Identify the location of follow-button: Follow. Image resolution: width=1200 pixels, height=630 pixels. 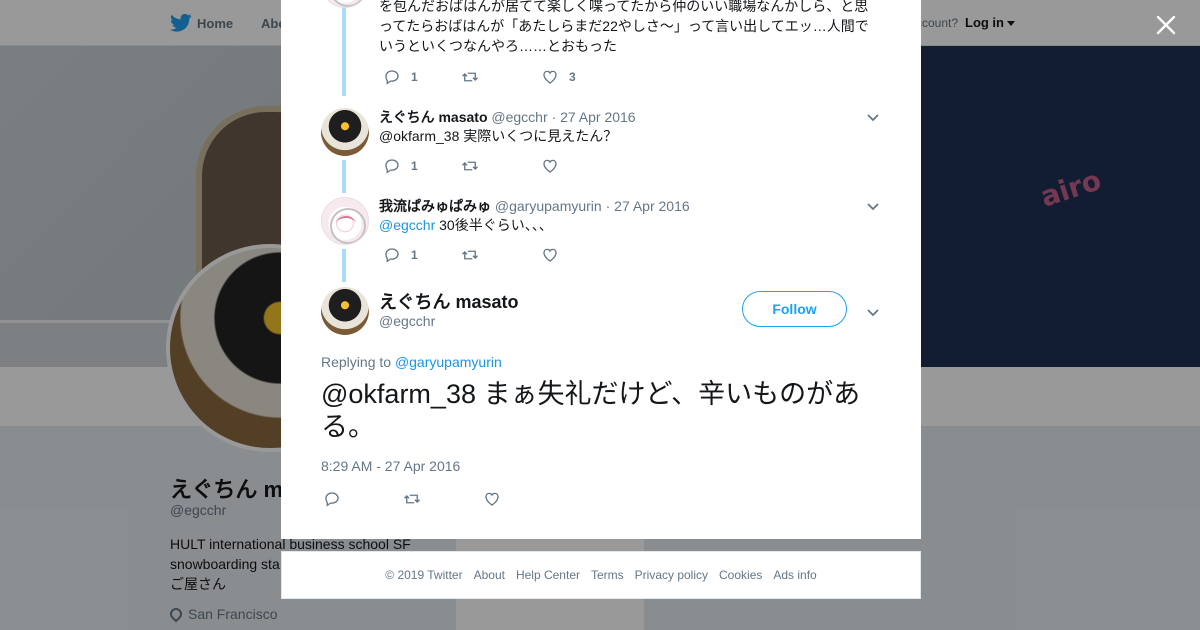
(794, 309).